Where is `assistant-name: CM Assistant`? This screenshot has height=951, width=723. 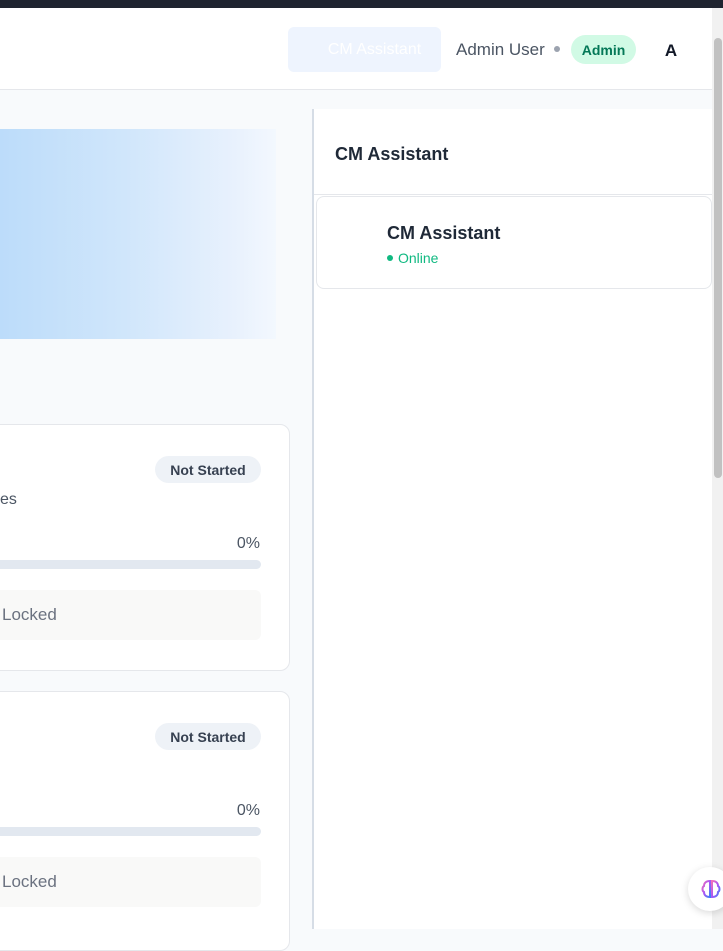
assistant-name: CM Assistant is located at coordinates (444, 233).